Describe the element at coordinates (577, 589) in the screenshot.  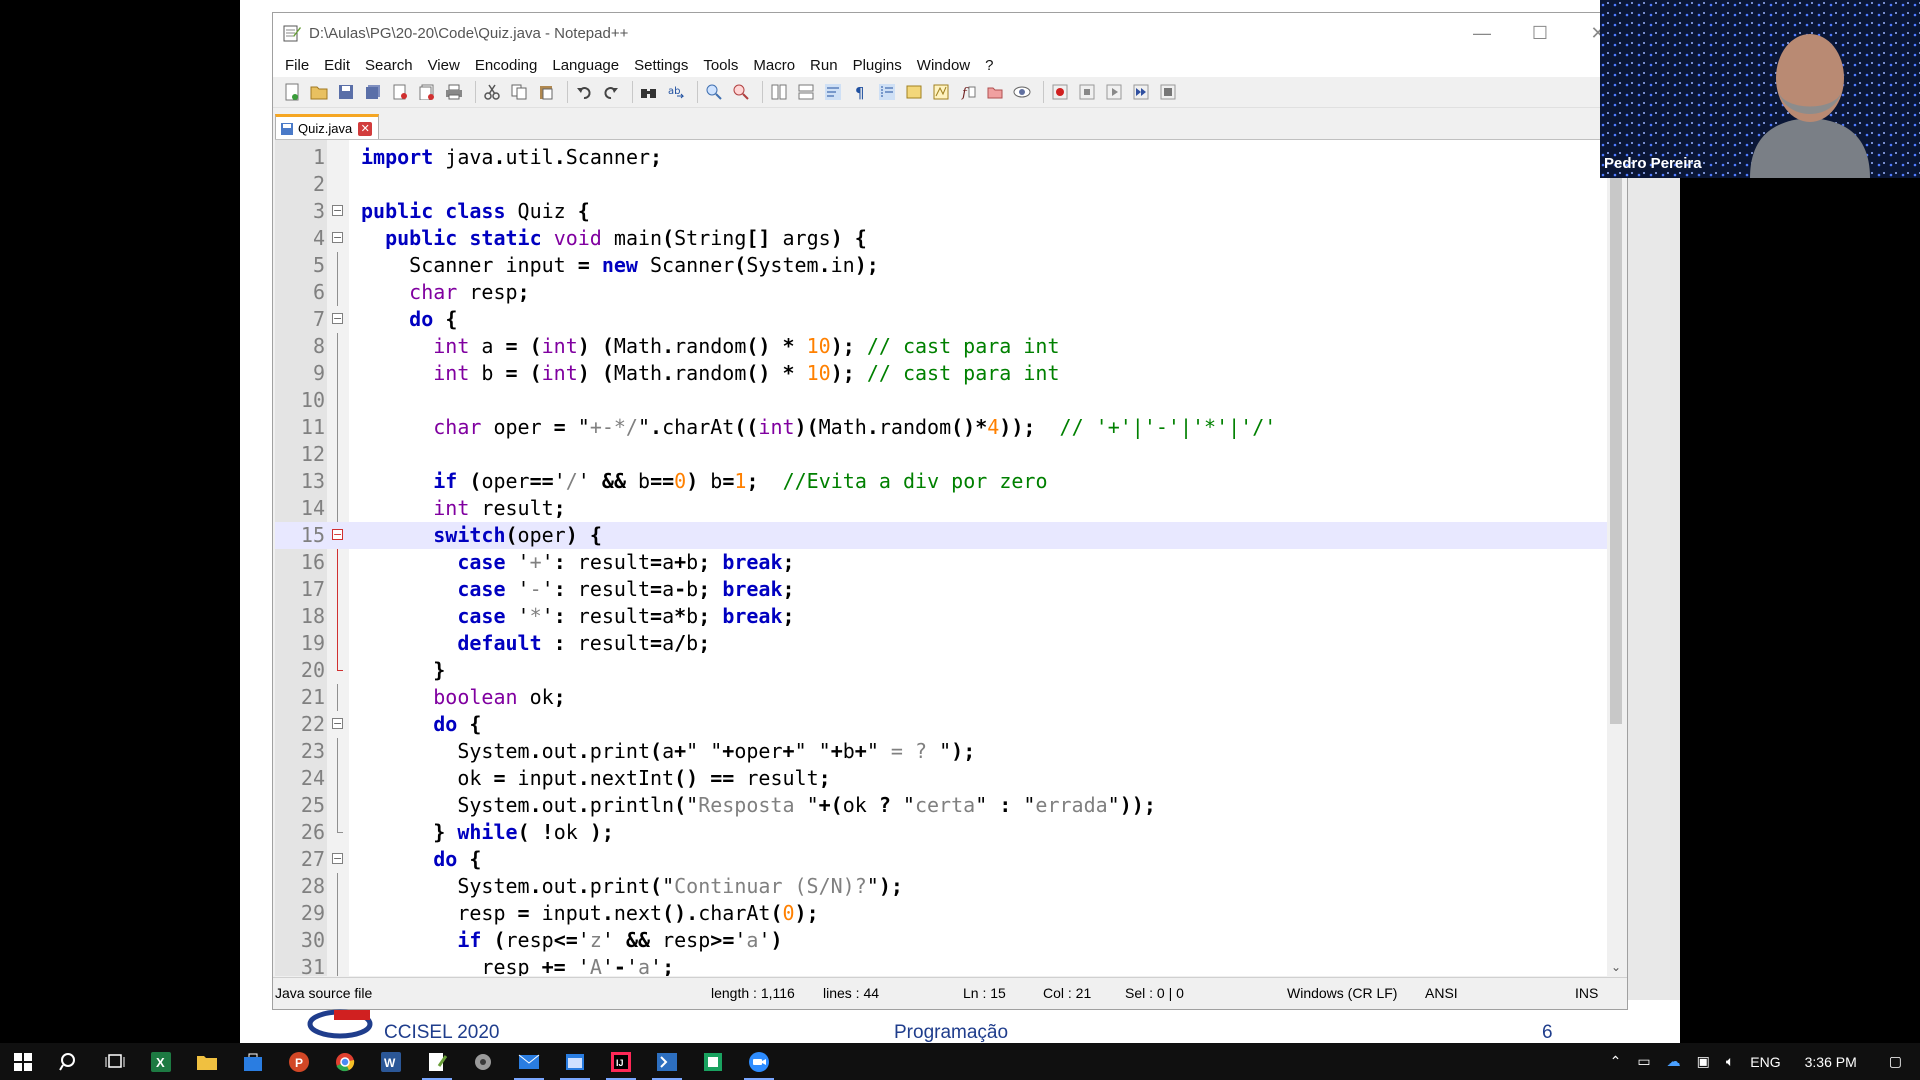
I see `code-text: case '-': result=a-b; break;` at that location.